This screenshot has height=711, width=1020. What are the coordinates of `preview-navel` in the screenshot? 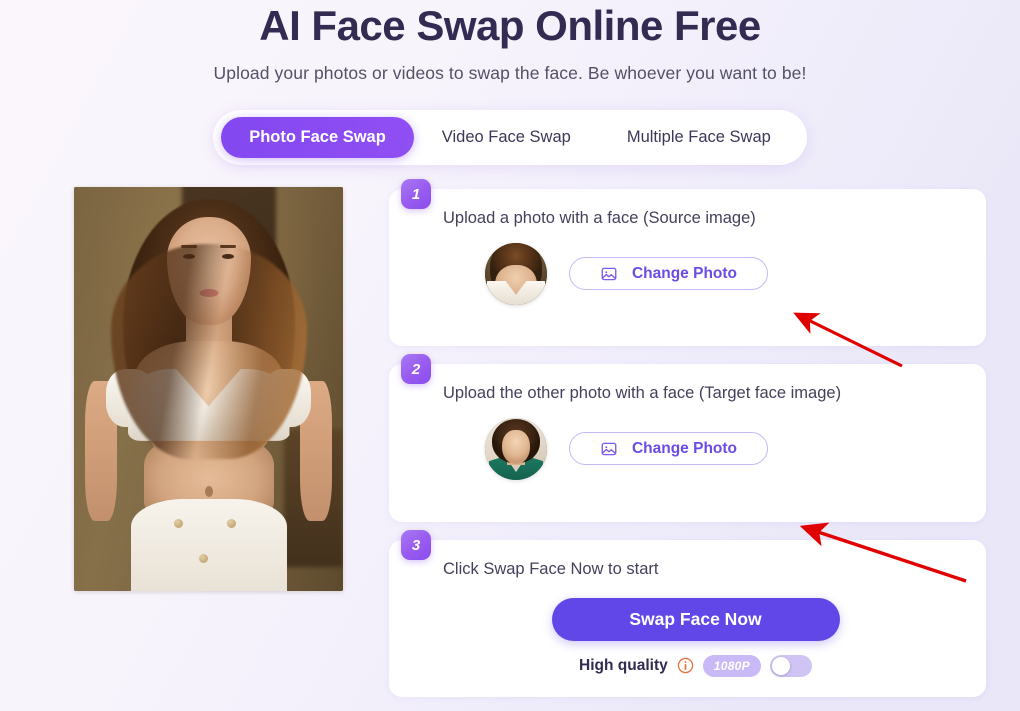 It's located at (208, 491).